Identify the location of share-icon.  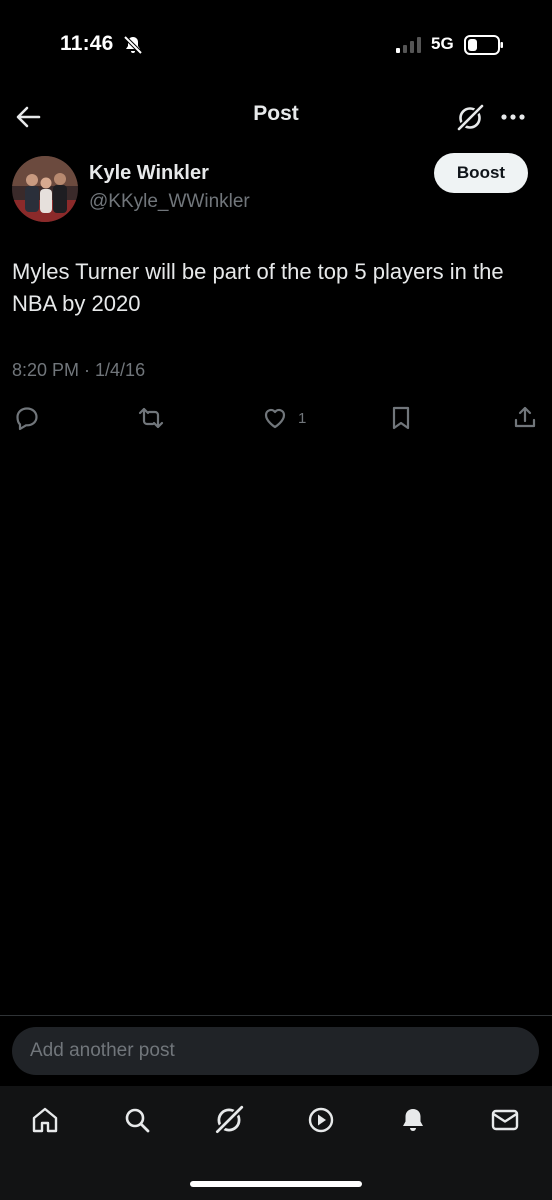
(525, 417).